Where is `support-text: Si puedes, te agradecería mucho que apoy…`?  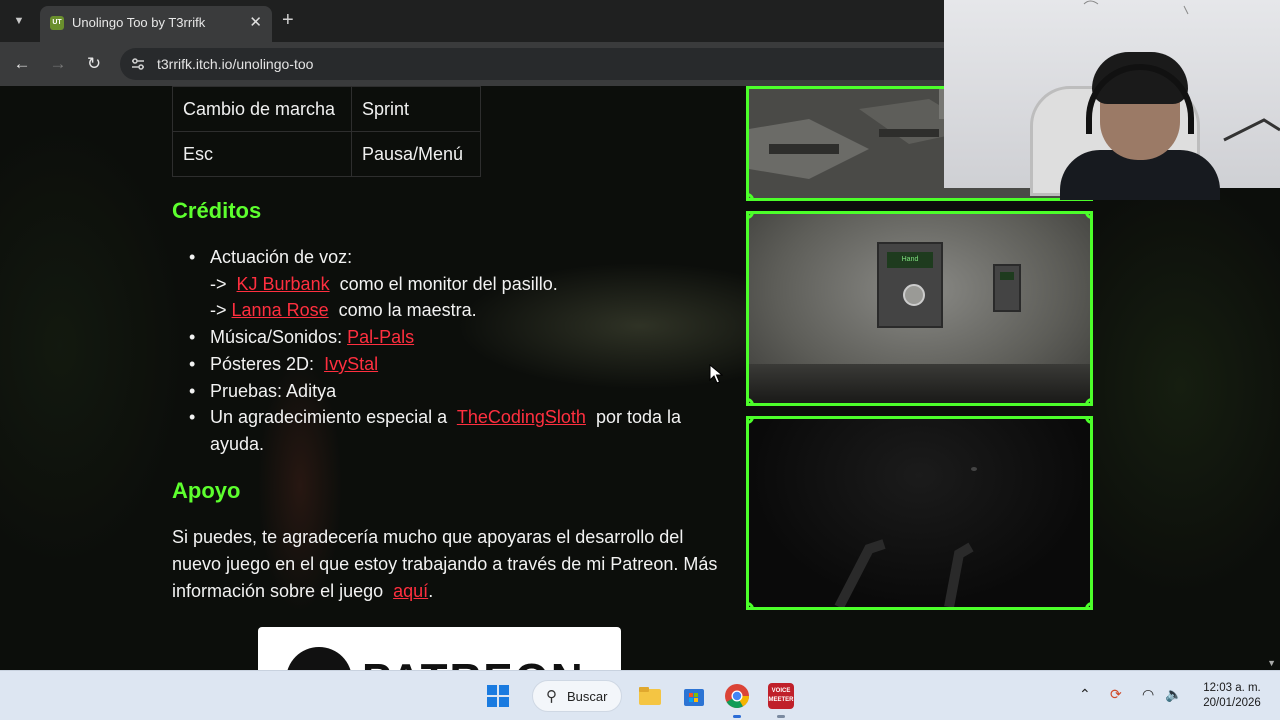 support-text: Si puedes, te agradecería mucho que apoy… is located at coordinates (428, 550).